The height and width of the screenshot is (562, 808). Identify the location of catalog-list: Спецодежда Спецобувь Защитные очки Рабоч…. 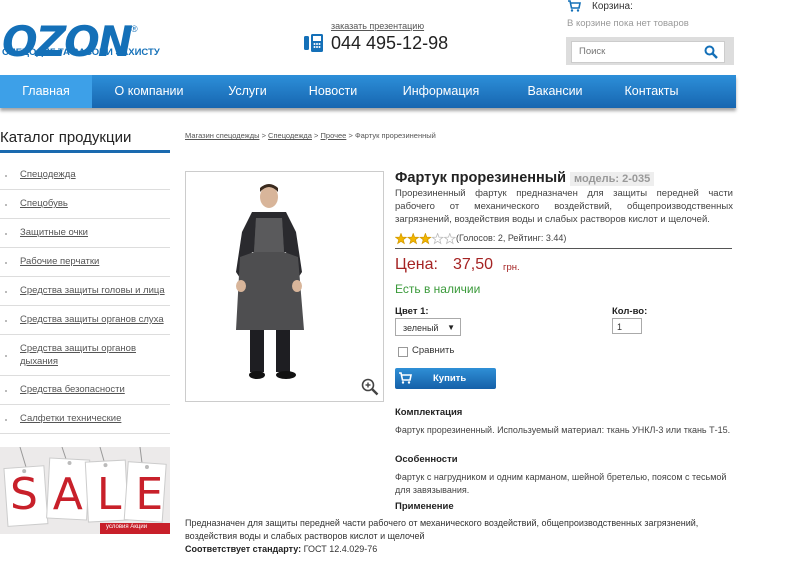
(85, 297).